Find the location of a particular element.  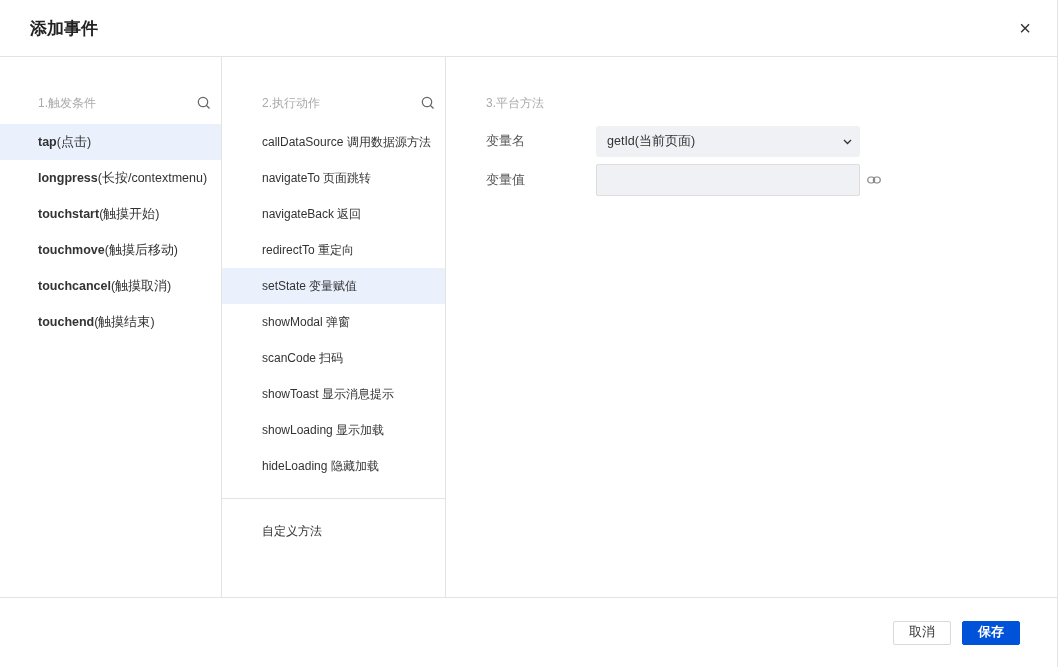

list-item: setState 变量赋值 is located at coordinates (333, 286).